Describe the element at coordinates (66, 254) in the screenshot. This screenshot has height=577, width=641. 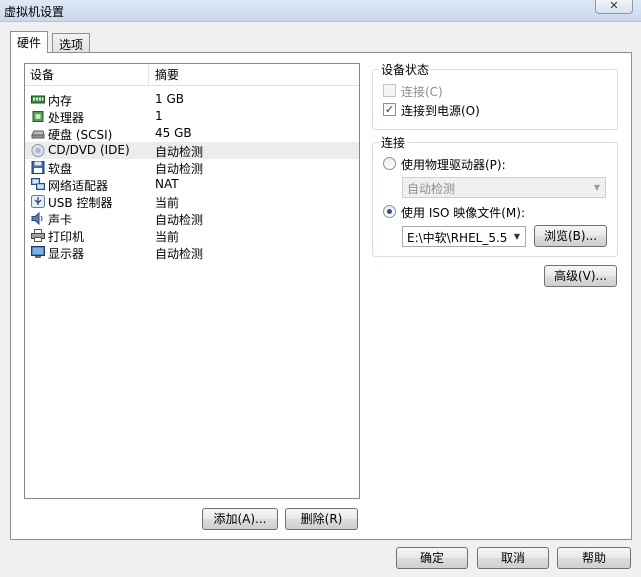
I see `device-name: 显示器` at that location.